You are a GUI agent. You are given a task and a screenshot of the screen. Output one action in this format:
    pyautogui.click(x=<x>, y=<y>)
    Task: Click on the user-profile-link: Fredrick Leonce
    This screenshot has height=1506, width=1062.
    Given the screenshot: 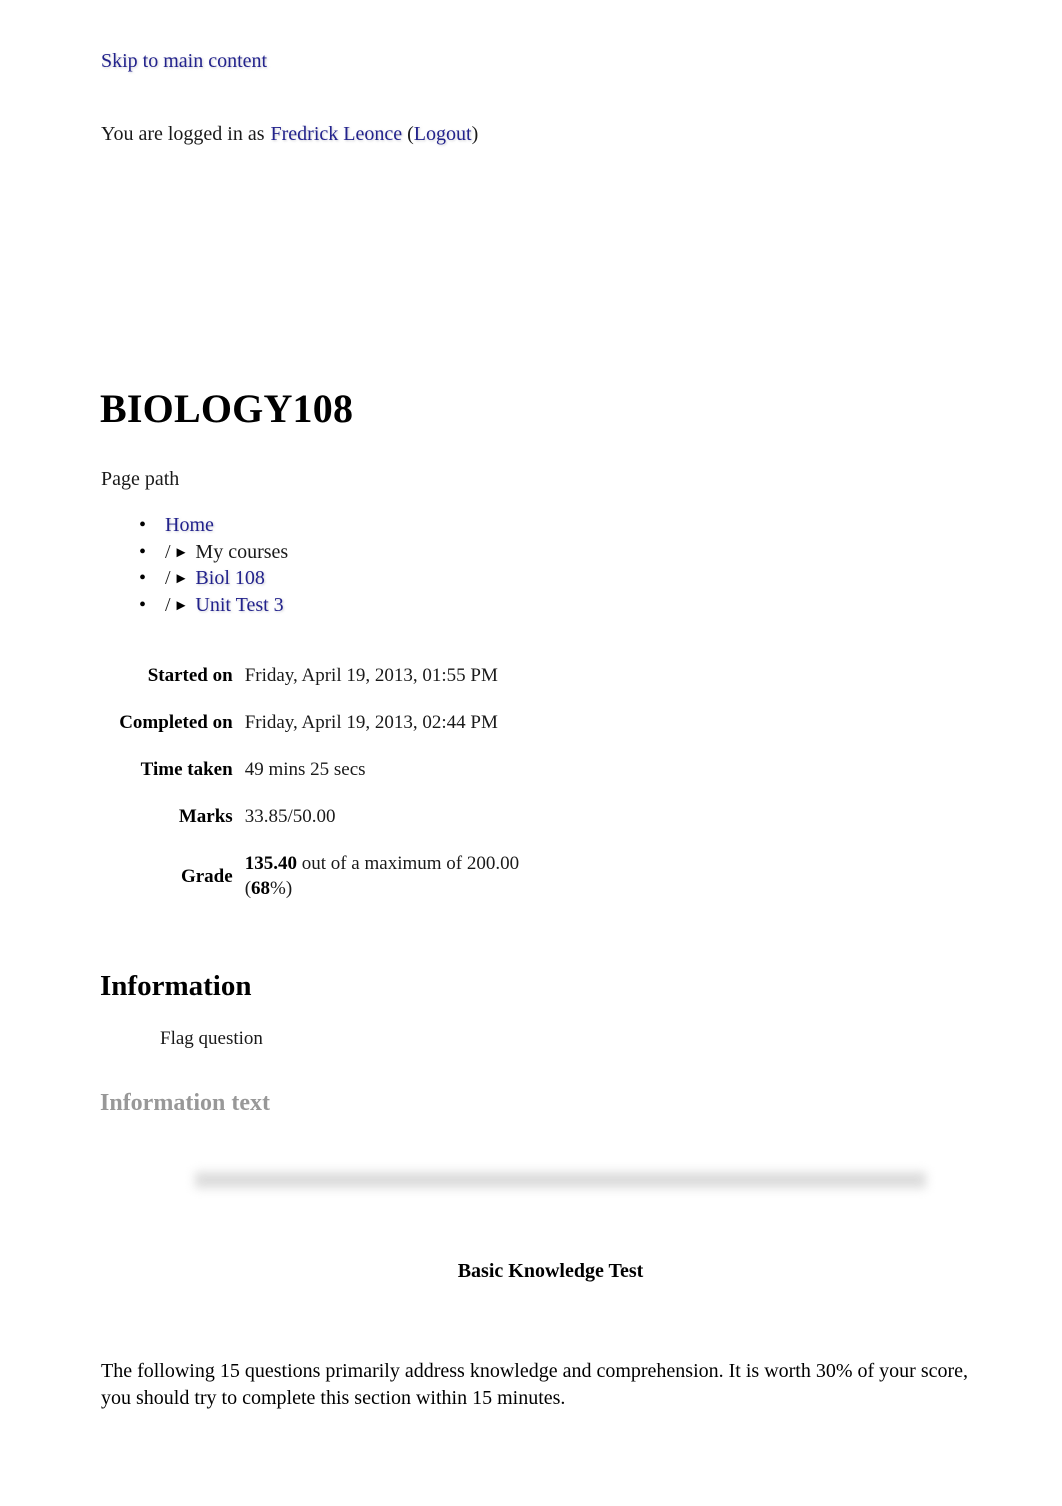 What is the action you would take?
    pyautogui.click(x=337, y=134)
    